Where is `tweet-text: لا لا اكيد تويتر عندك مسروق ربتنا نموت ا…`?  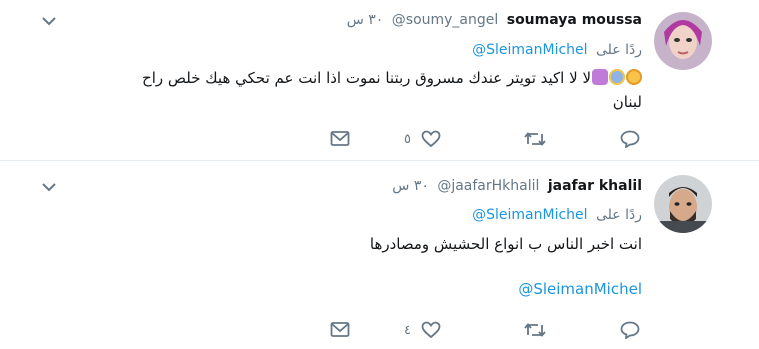 tweet-text: لا لا اكيد تويتر عندك مسروق ربتنا نموت ا… is located at coordinates (352, 90).